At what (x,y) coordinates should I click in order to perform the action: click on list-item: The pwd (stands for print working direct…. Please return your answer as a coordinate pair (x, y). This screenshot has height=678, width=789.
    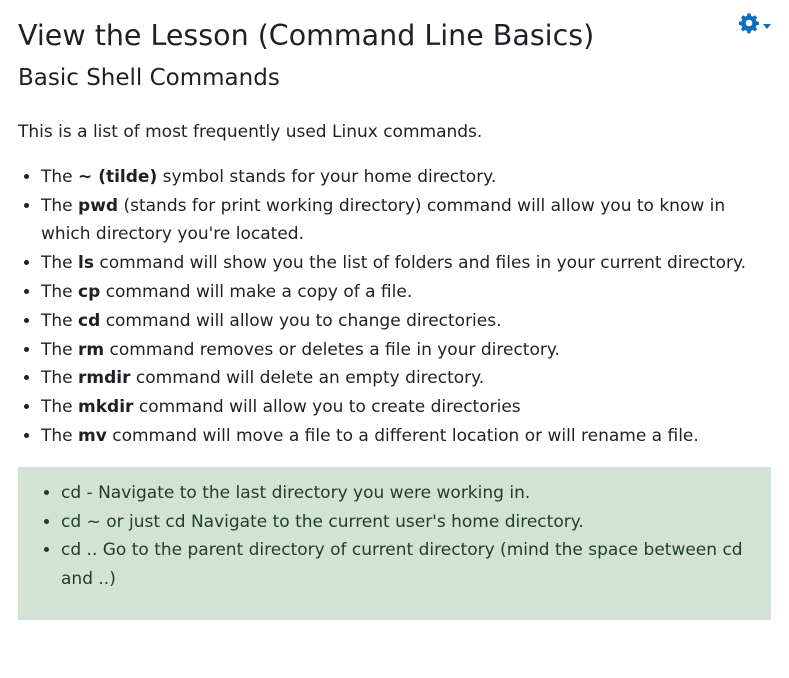
    Looking at the image, I should click on (406, 221).